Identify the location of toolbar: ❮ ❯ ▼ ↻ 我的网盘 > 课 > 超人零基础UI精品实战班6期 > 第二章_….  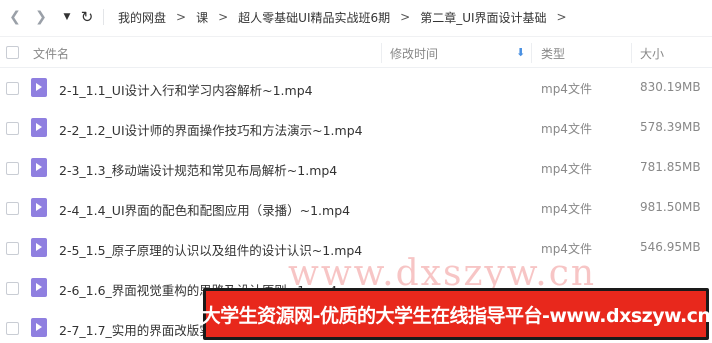
(356, 17).